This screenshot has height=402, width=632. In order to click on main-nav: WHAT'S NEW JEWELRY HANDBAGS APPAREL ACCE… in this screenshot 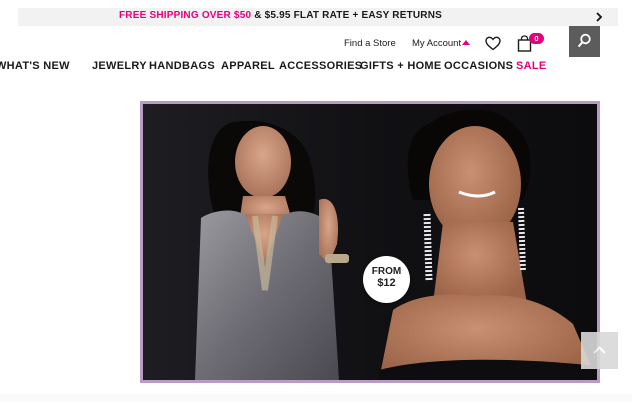, I will do `click(316, 67)`.